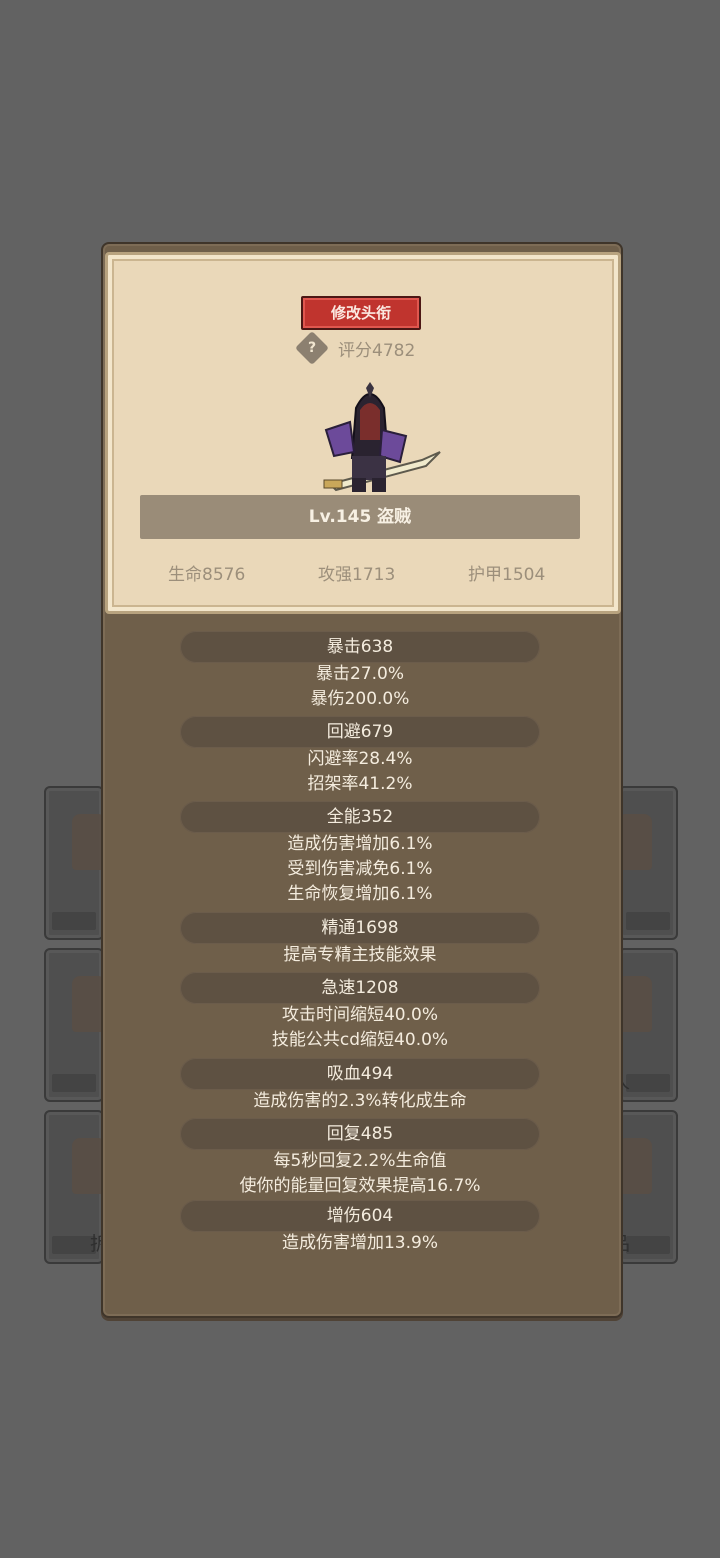 This screenshot has width=720, height=1558. Describe the element at coordinates (360, 1040) in the screenshot. I see `stat-line: 技能公共cd缩短40.0%` at that location.